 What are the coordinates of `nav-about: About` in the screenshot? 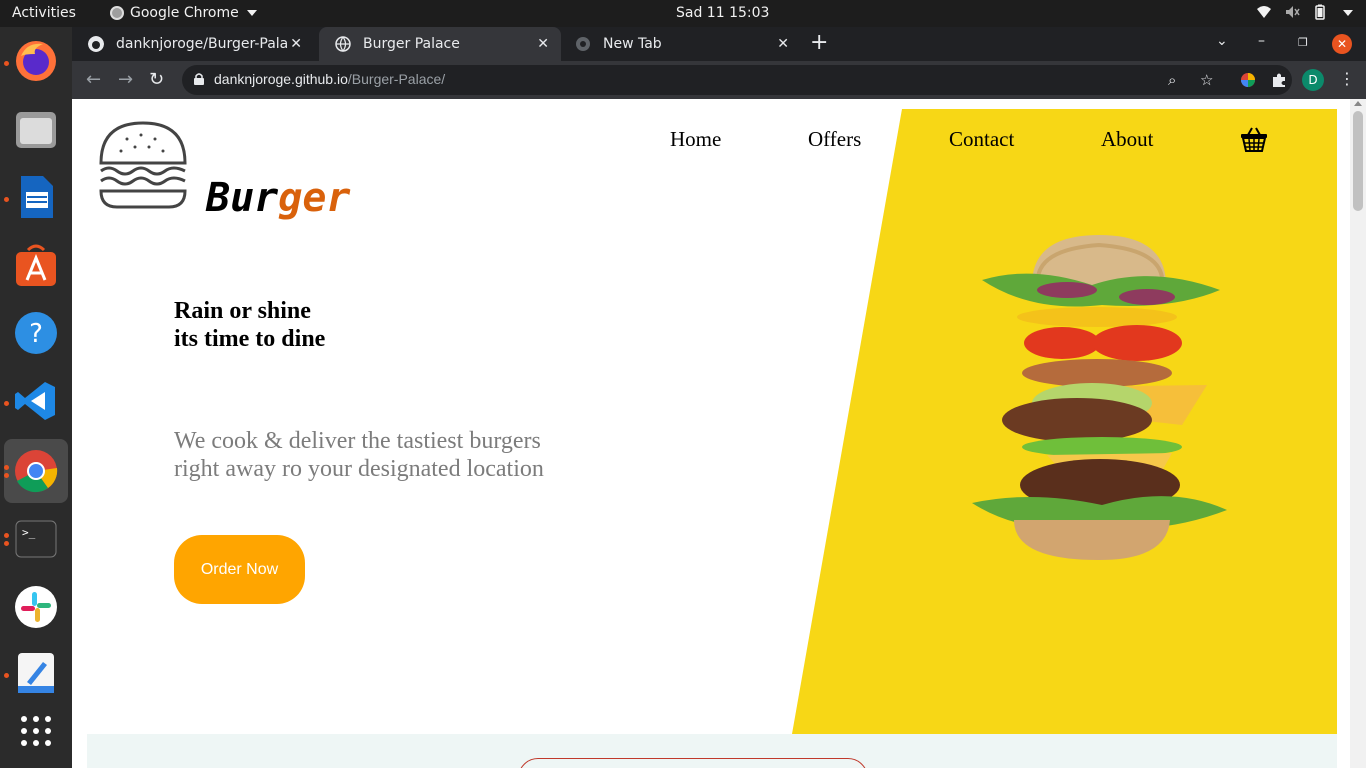 It's located at (1127, 139).